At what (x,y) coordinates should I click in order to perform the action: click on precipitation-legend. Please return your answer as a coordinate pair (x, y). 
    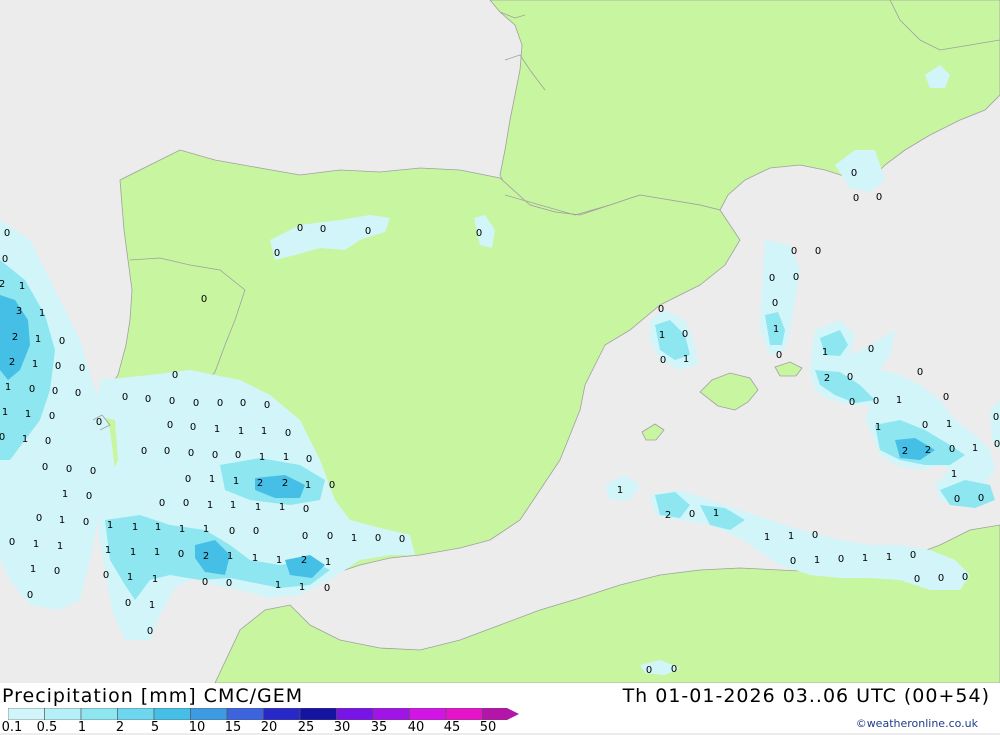
    Looking at the image, I should click on (263, 714).